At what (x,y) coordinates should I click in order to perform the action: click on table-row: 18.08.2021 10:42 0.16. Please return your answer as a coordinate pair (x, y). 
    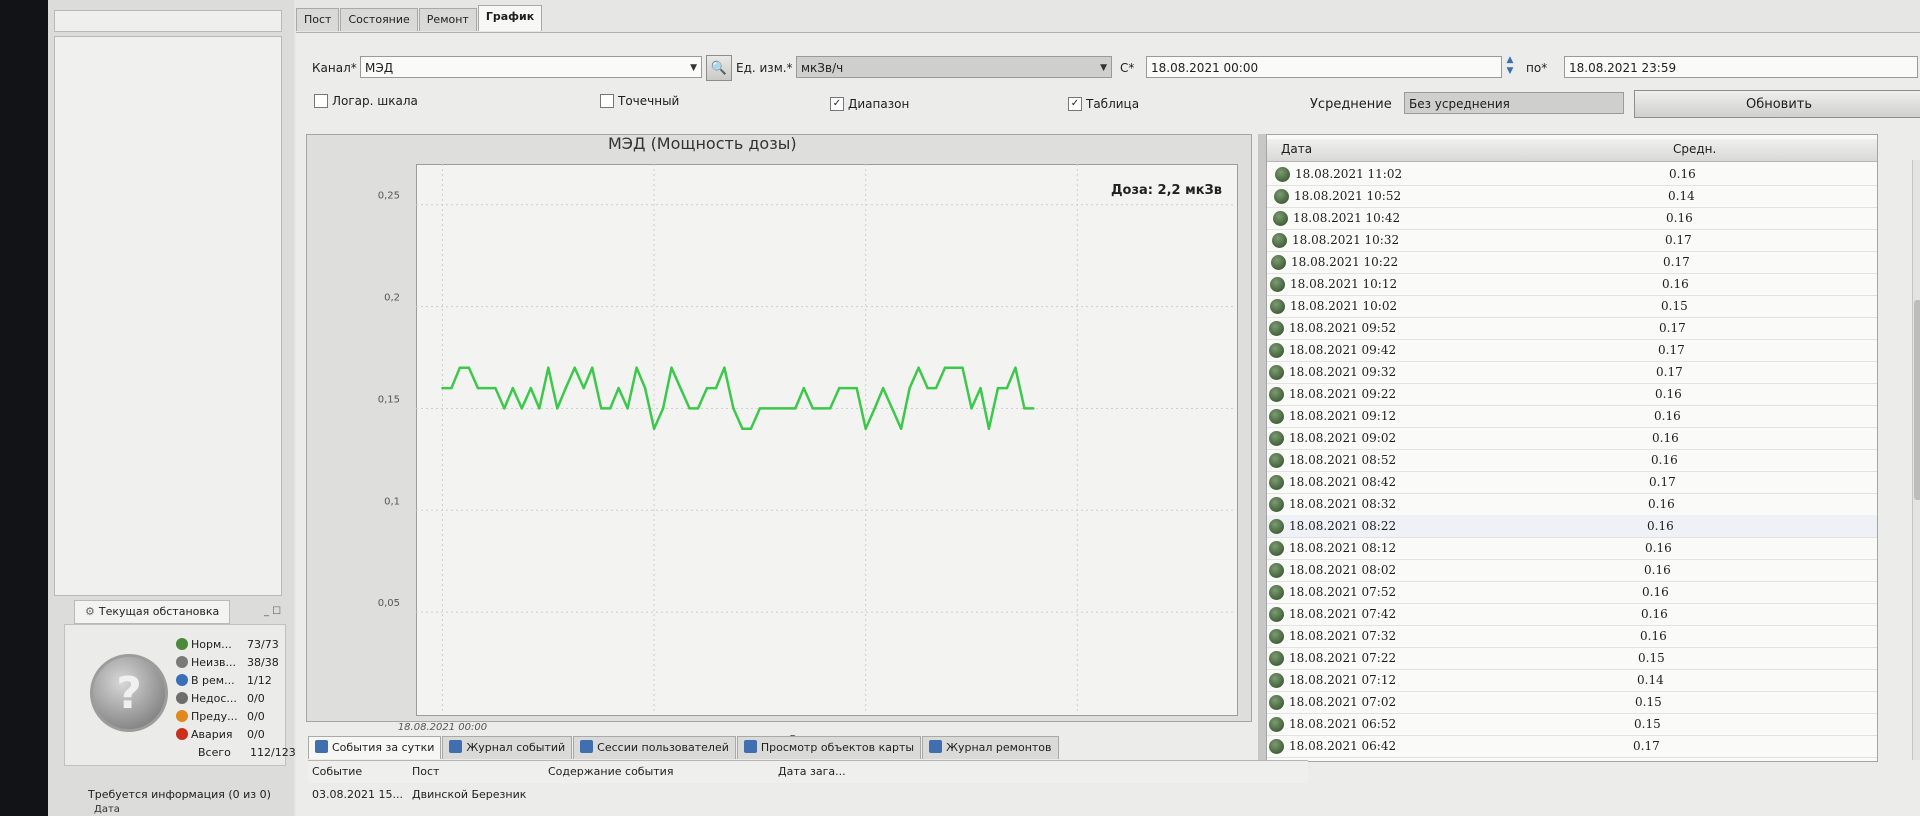
    Looking at the image, I should click on (1572, 218).